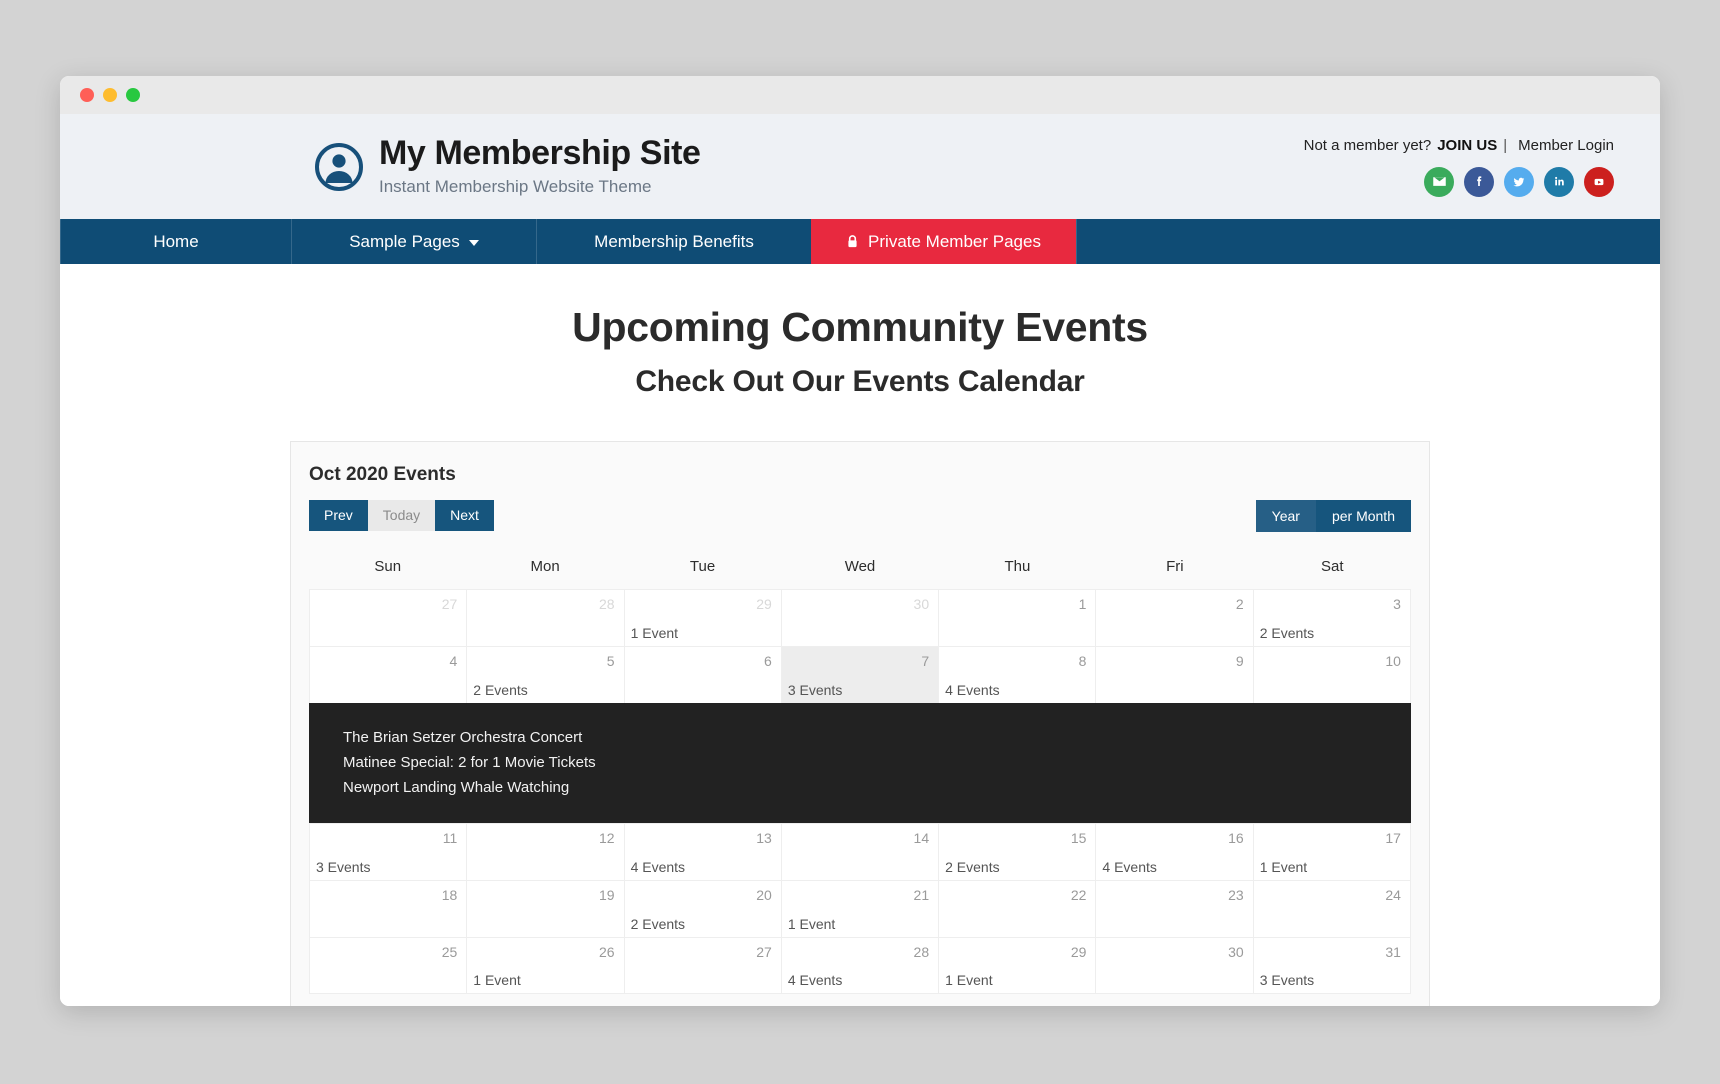 This screenshot has height=1084, width=1720. Describe the element at coordinates (702, 674) in the screenshot. I see `calendar-day-cell: 6` at that location.